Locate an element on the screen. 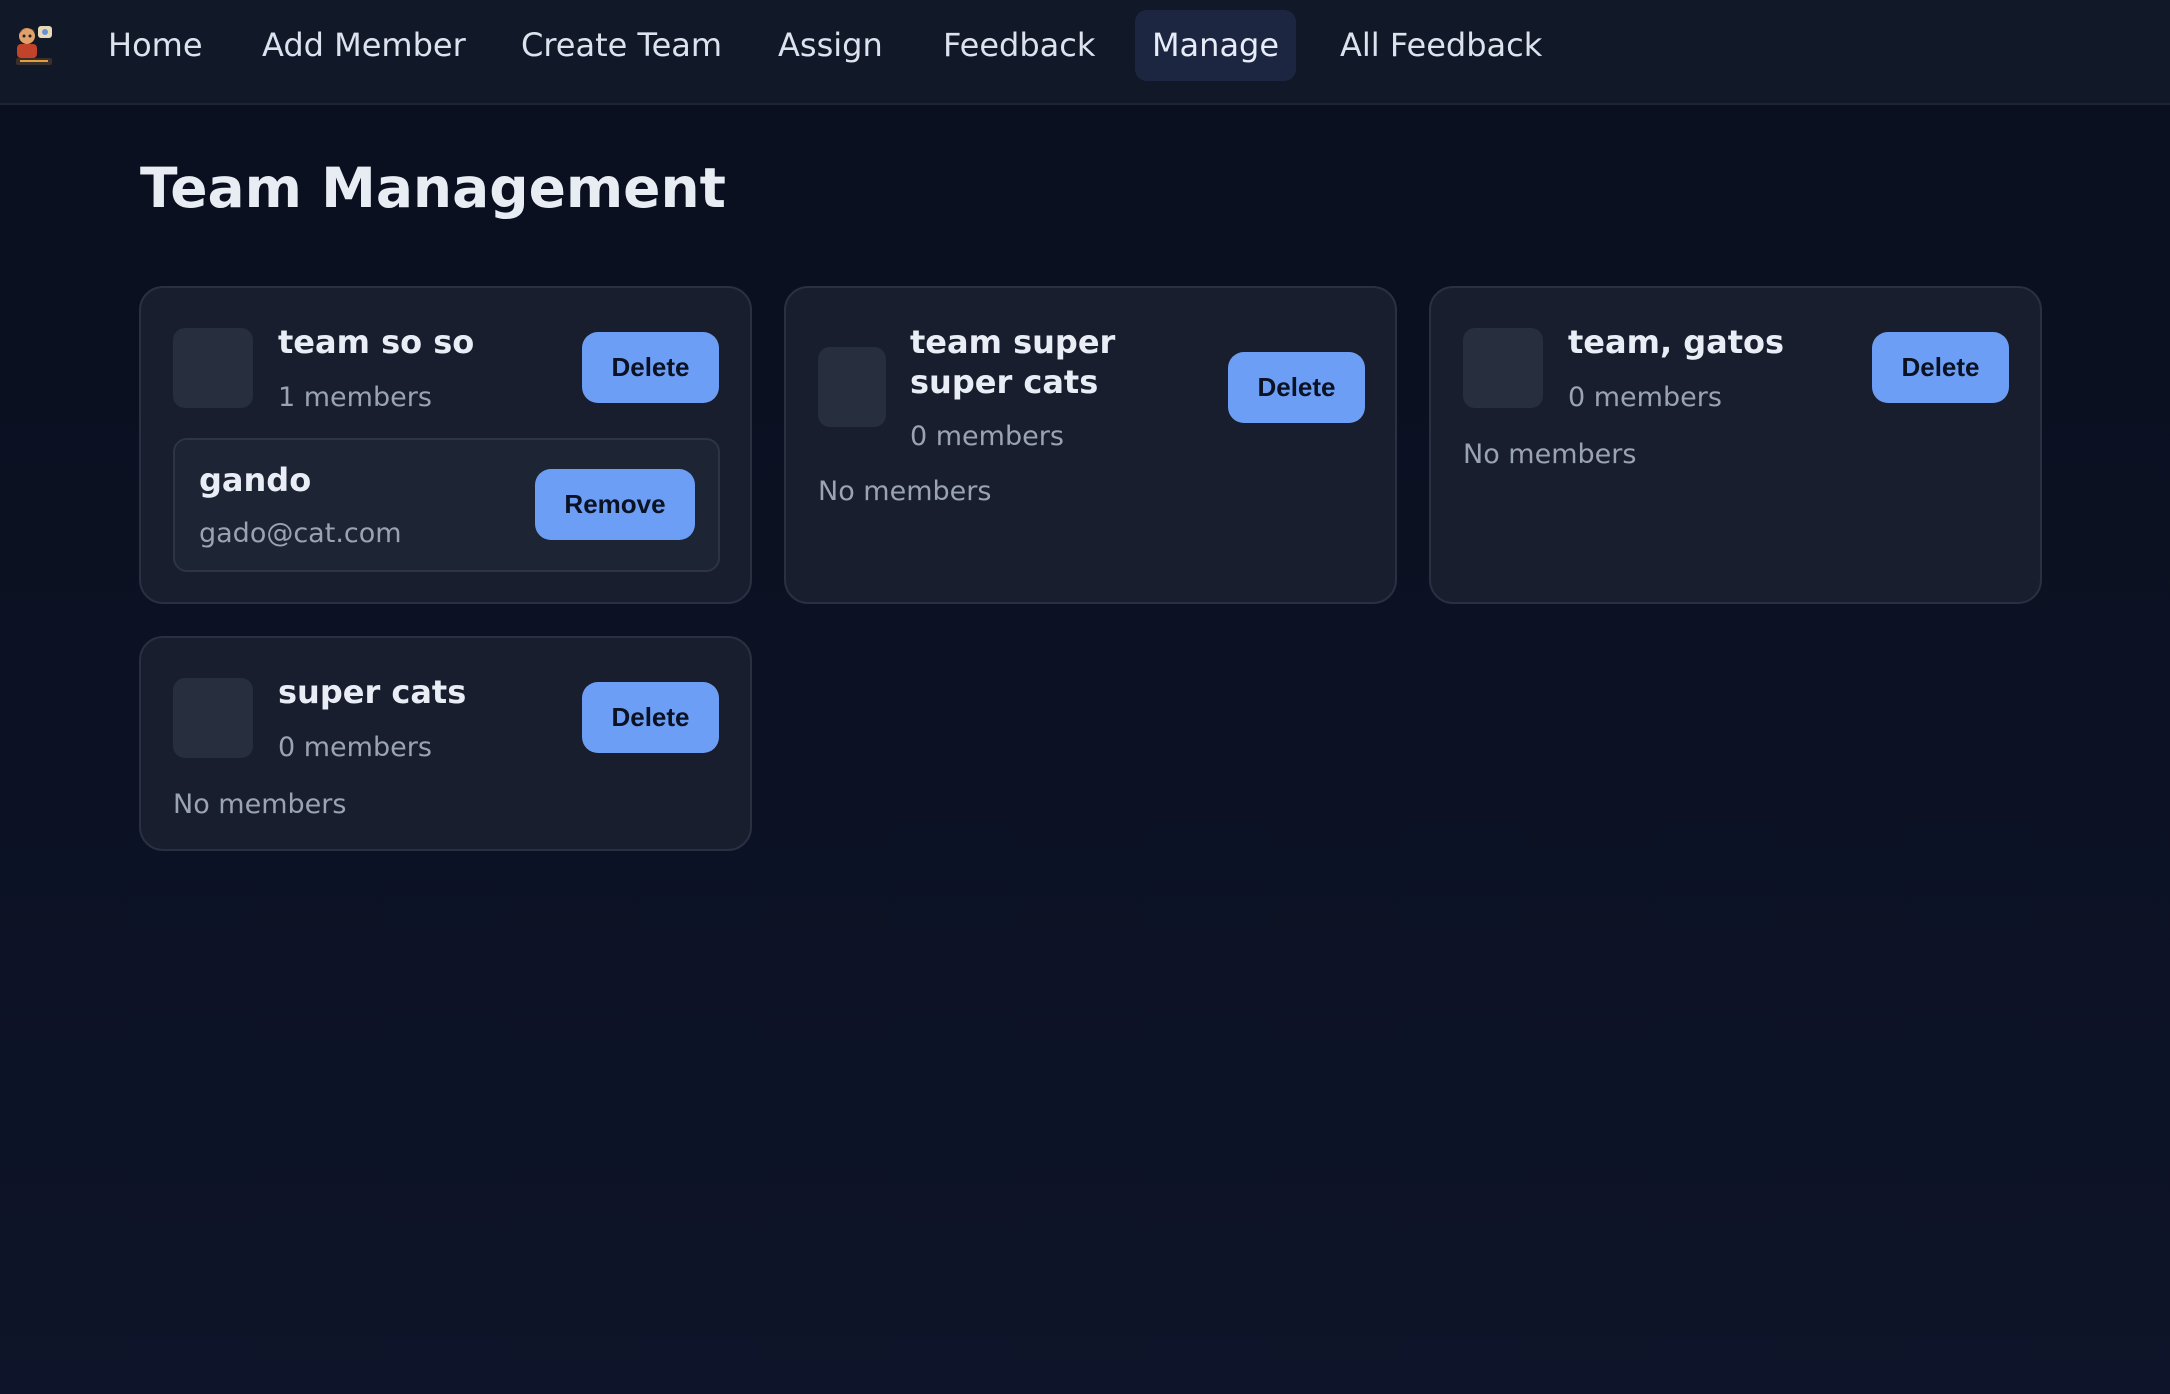 The width and height of the screenshot is (2170, 1394). app-logo-icon is located at coordinates (35, 45).